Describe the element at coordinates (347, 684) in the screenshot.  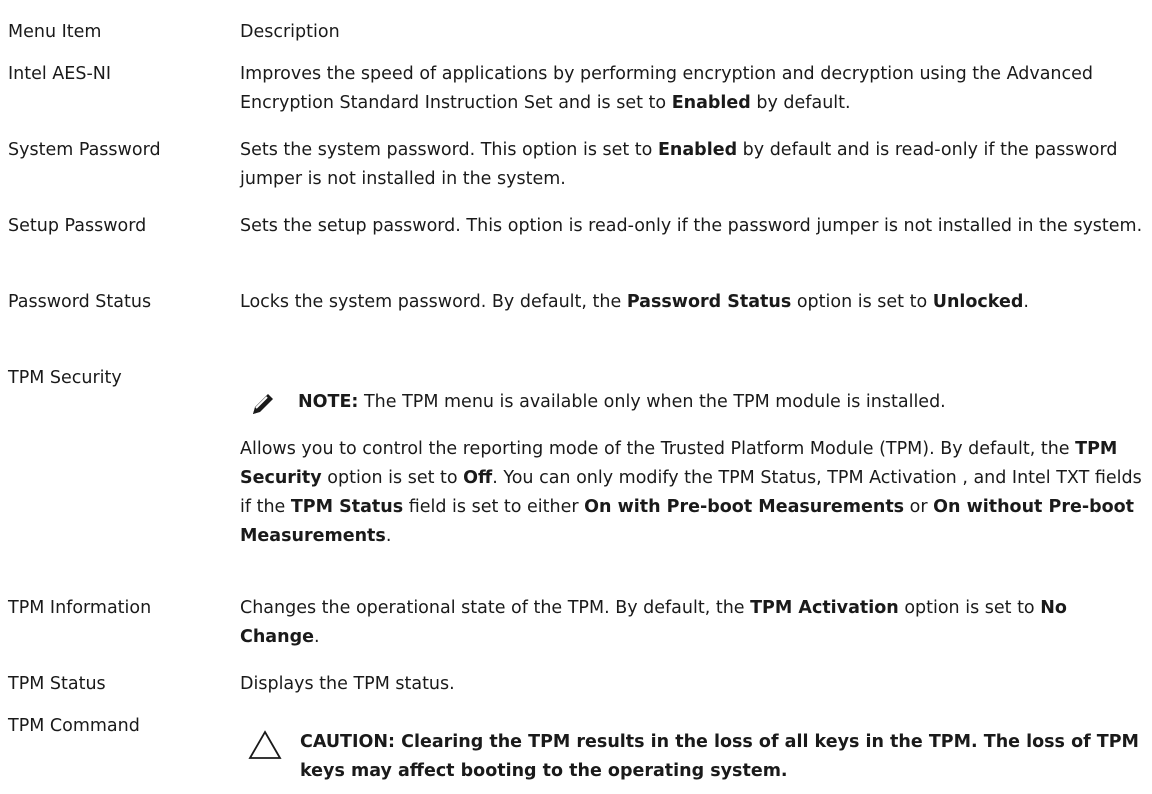
I see `desc-text: Displays the TPM status.` at that location.